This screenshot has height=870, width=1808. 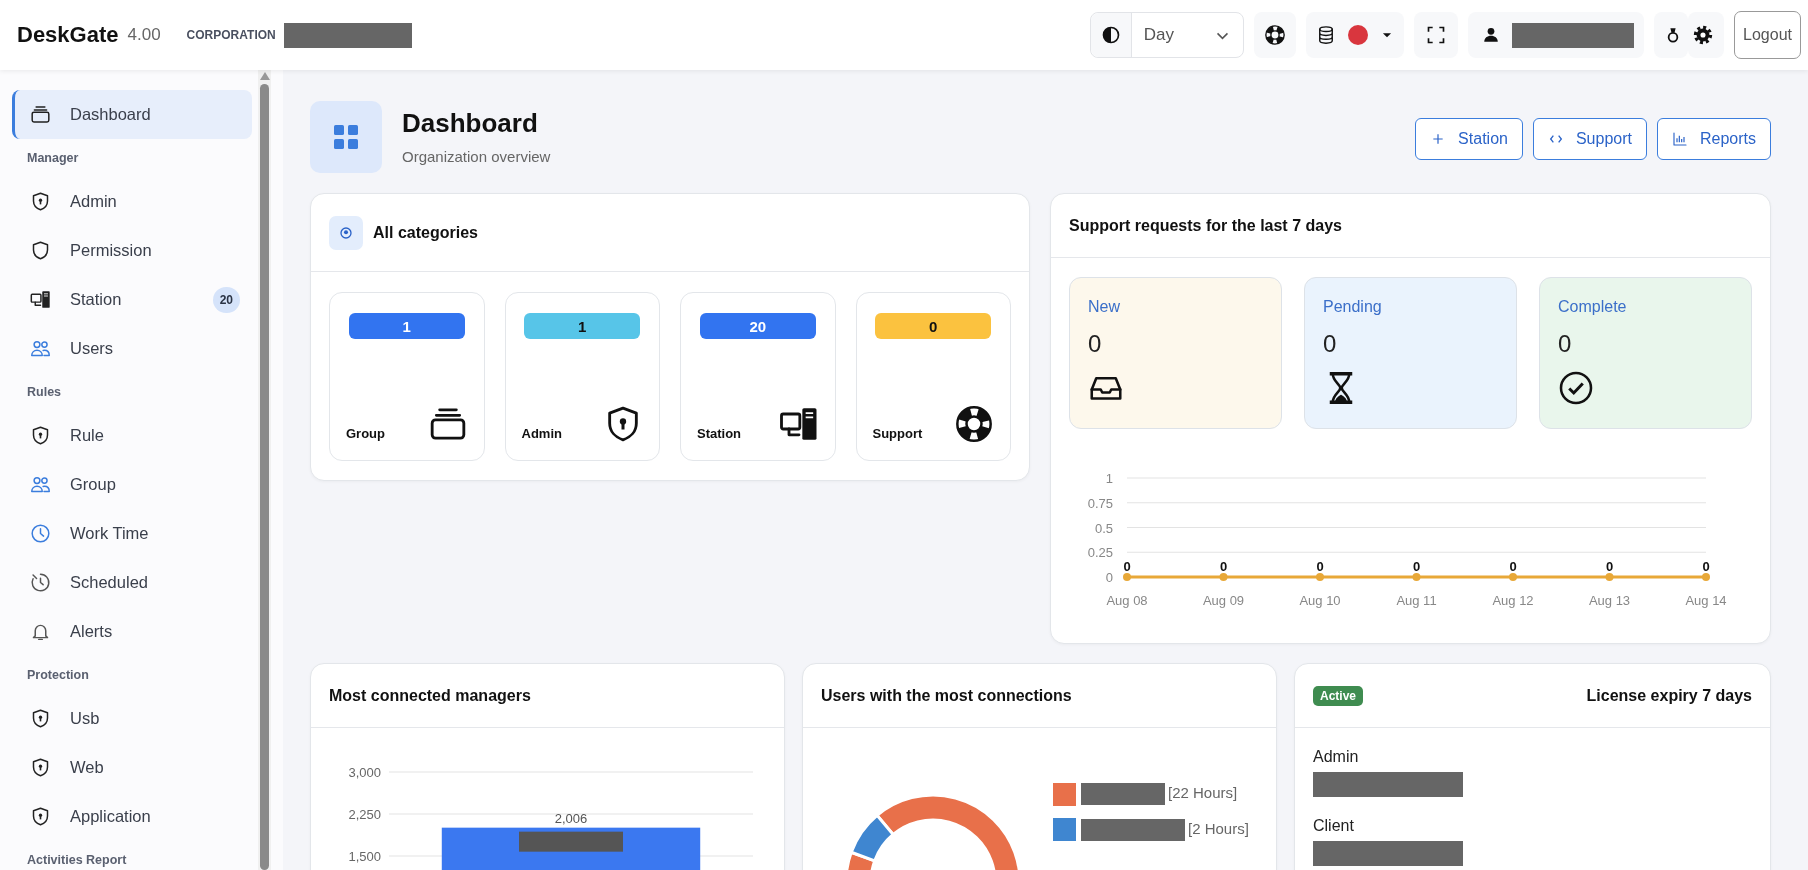 What do you see at coordinates (132, 435) in the screenshot?
I see `sidebar-item: Rule` at bounding box center [132, 435].